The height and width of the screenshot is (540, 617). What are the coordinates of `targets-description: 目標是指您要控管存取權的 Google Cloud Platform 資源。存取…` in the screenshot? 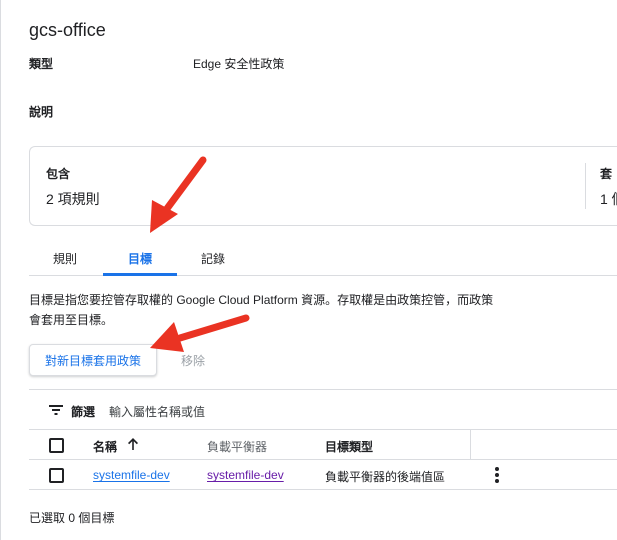 It's located at (289, 310).